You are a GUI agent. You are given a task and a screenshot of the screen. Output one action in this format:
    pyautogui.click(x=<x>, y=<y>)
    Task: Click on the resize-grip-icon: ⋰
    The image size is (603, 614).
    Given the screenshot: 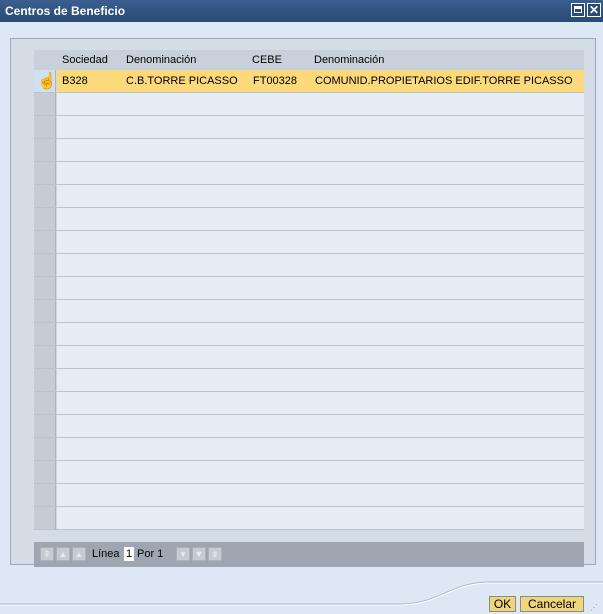 What is the action you would take?
    pyautogui.click(x=595, y=608)
    